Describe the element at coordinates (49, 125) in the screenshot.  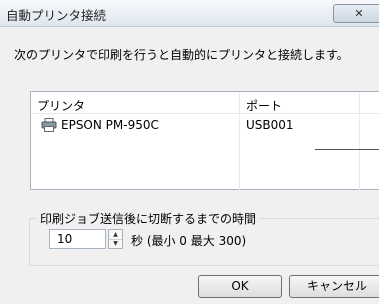
I see `printer-icon` at that location.